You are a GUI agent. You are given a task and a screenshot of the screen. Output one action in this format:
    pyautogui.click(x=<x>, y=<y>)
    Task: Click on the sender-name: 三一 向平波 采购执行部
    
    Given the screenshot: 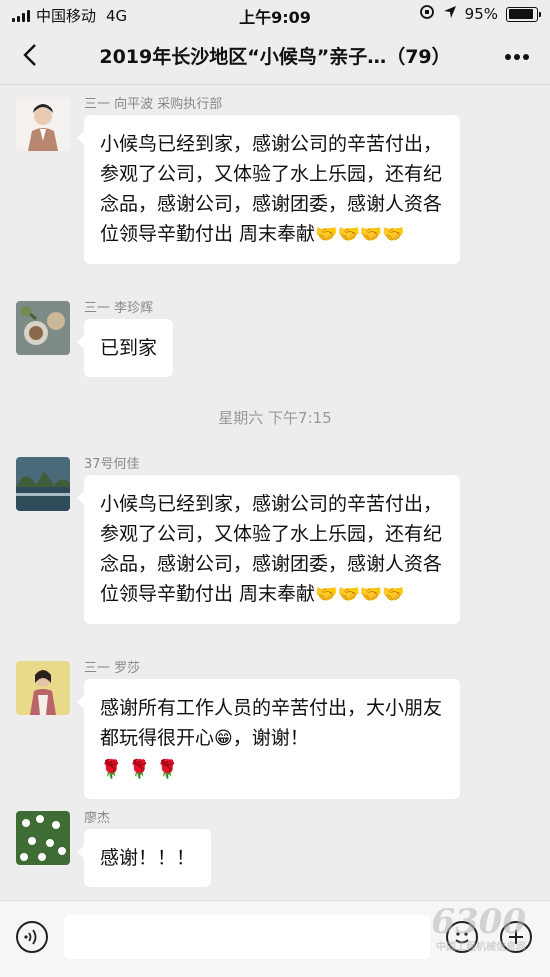 What is the action you would take?
    pyautogui.click(x=153, y=104)
    